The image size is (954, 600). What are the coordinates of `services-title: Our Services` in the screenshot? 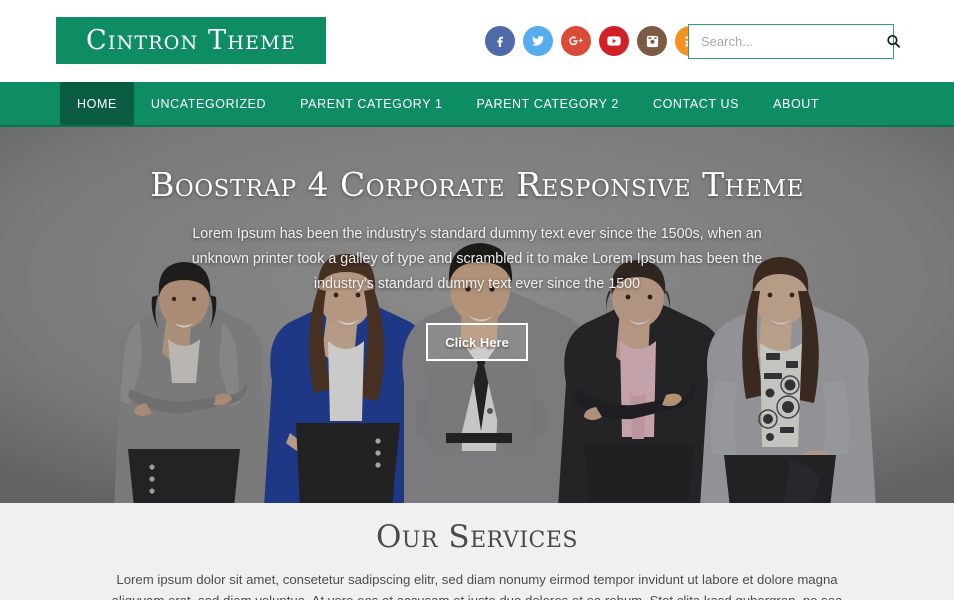 It's located at (477, 537).